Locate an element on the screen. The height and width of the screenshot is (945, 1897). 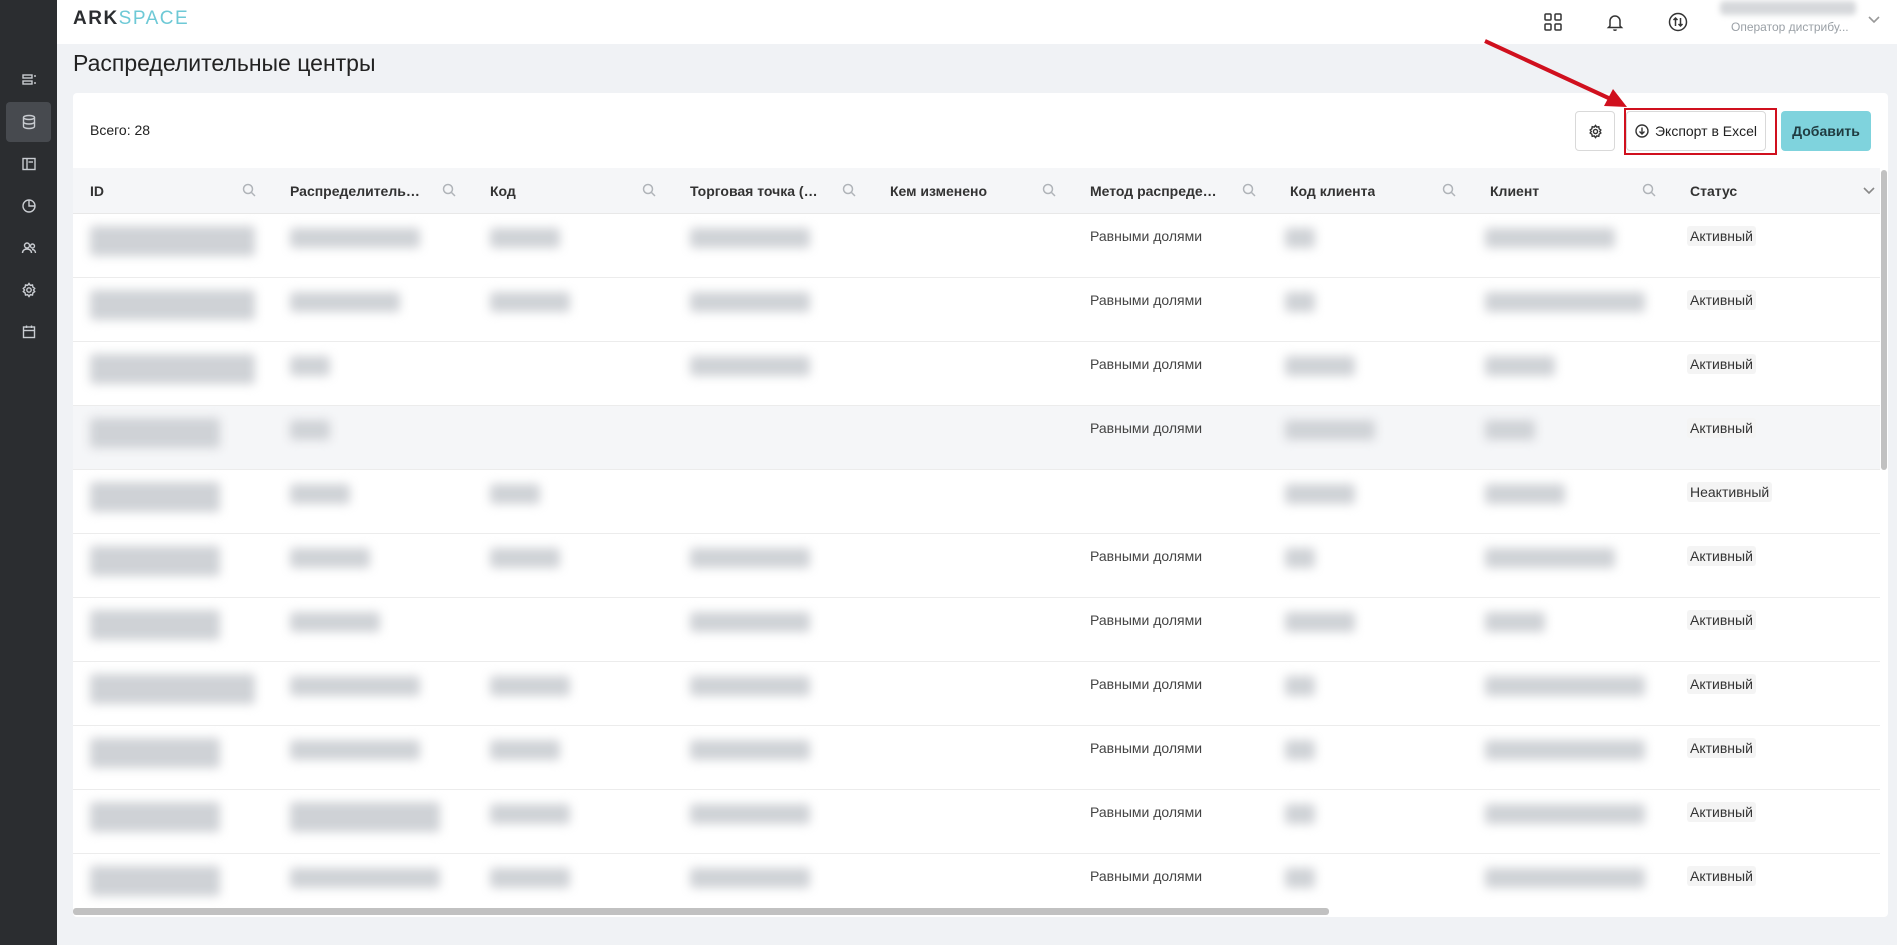
sidebar-item-calendar is located at coordinates (28, 332).